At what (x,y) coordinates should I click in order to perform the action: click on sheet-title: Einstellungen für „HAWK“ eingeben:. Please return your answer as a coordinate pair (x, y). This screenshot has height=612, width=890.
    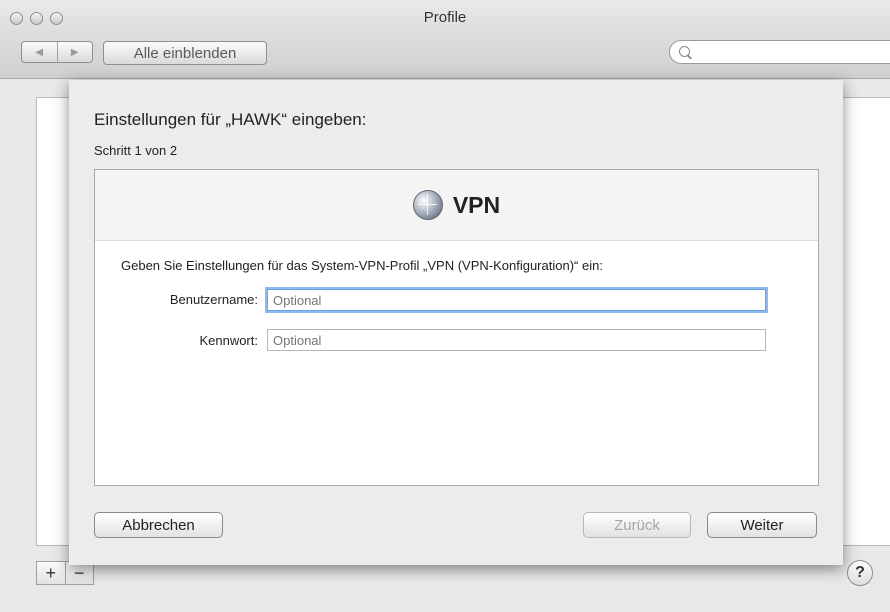
    Looking at the image, I should click on (230, 119).